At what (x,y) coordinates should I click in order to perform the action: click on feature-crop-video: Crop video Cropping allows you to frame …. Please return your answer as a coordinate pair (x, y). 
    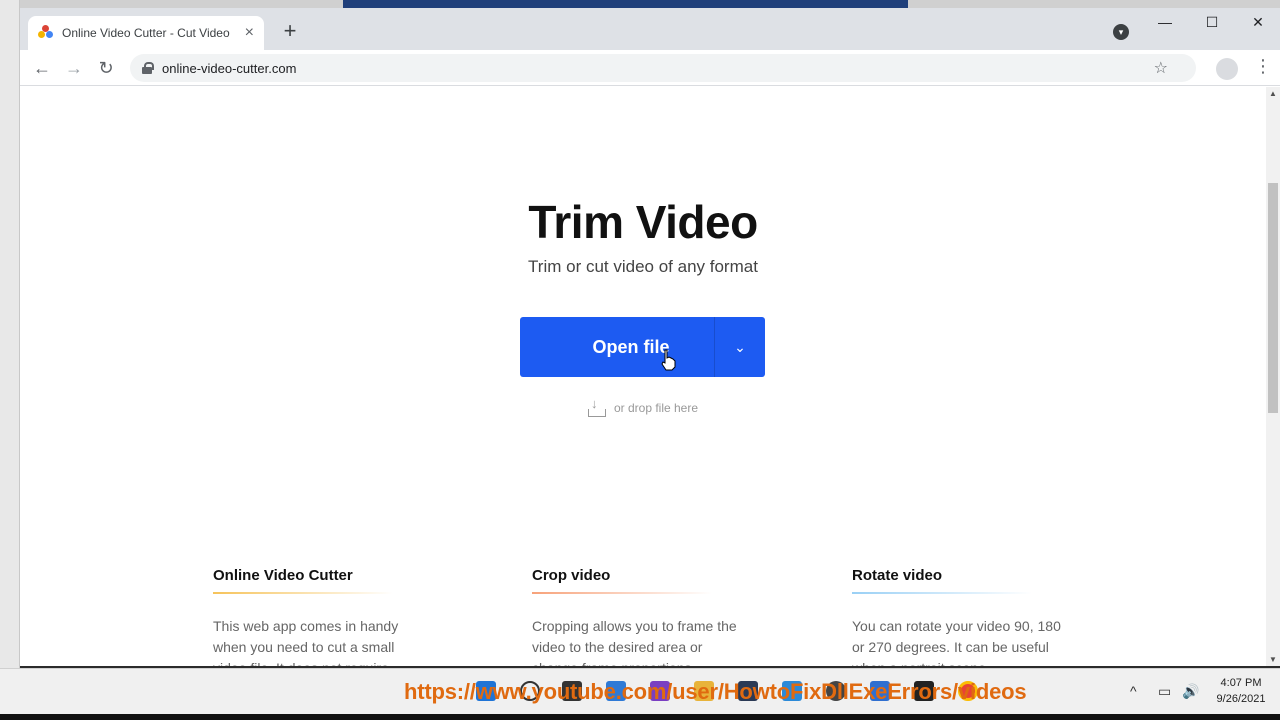
    Looking at the image, I should click on (637, 616).